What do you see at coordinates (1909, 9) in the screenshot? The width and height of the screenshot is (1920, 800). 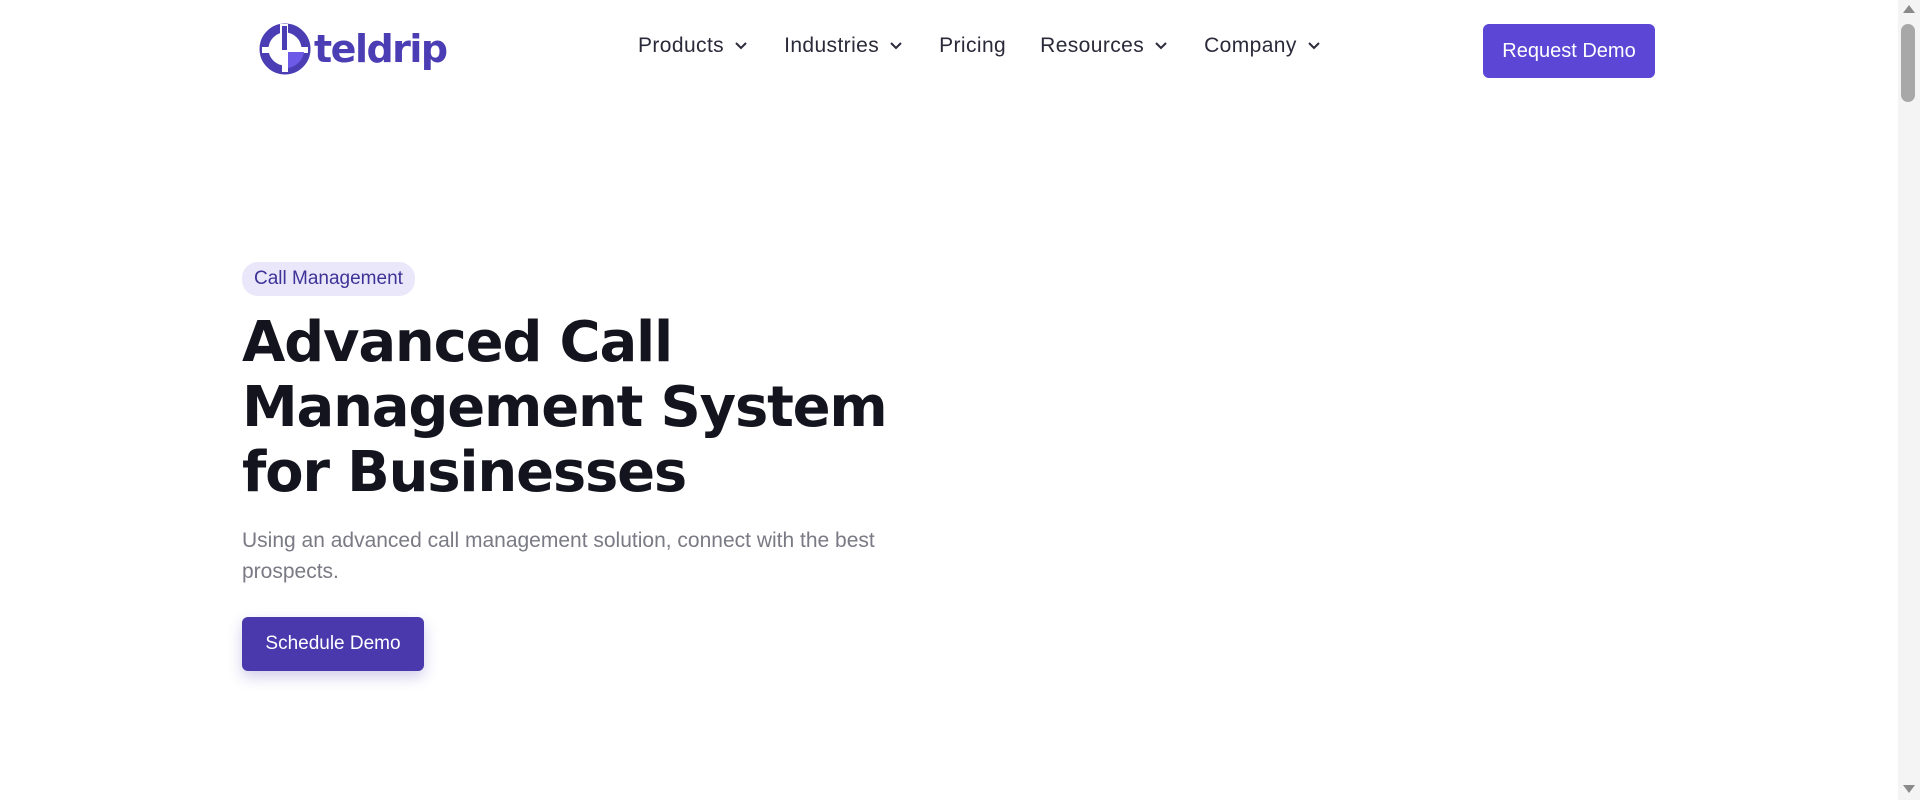 I see `scroll-up-arrow-icon` at bounding box center [1909, 9].